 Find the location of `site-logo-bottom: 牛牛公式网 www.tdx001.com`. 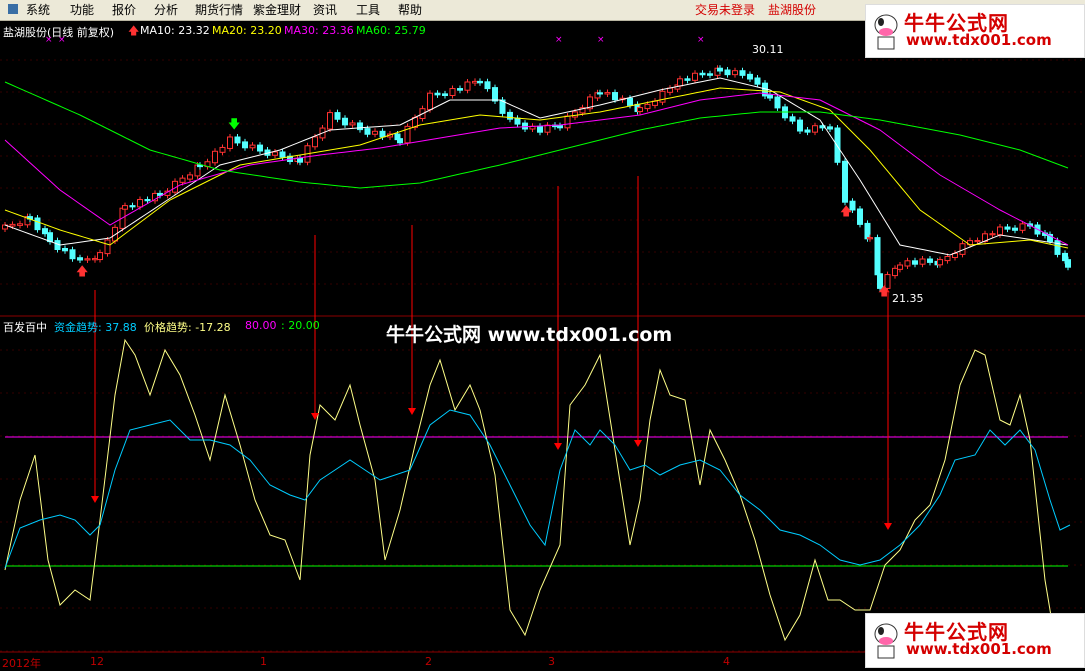

site-logo-bottom: 牛牛公式网 www.tdx001.com is located at coordinates (975, 640).